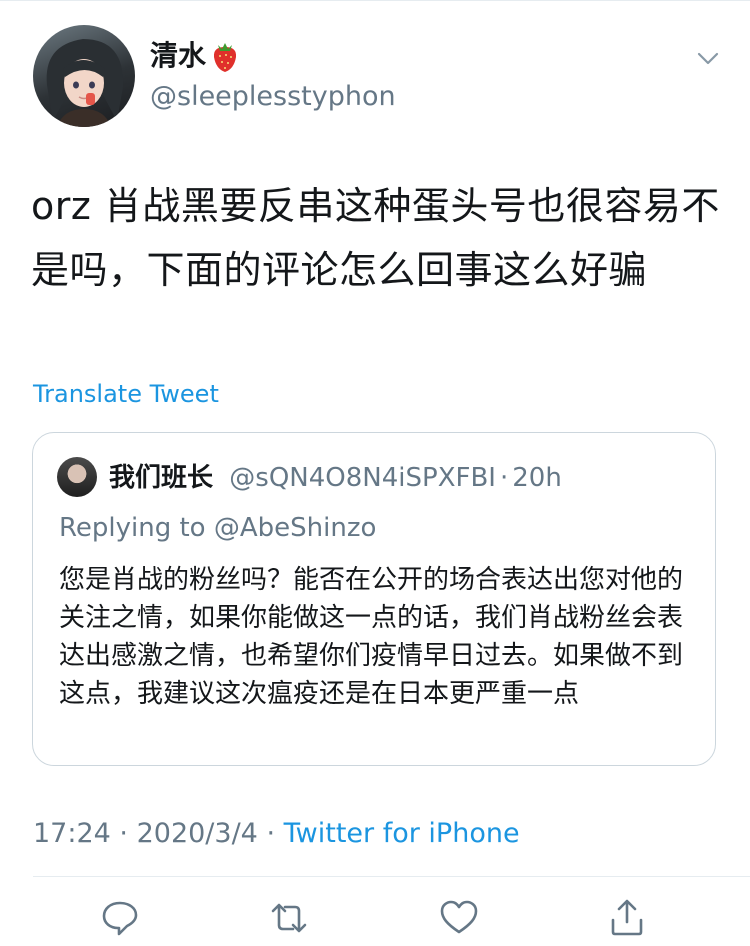 The width and height of the screenshot is (750, 946). I want to click on quoted-author-avatar, so click(77, 477).